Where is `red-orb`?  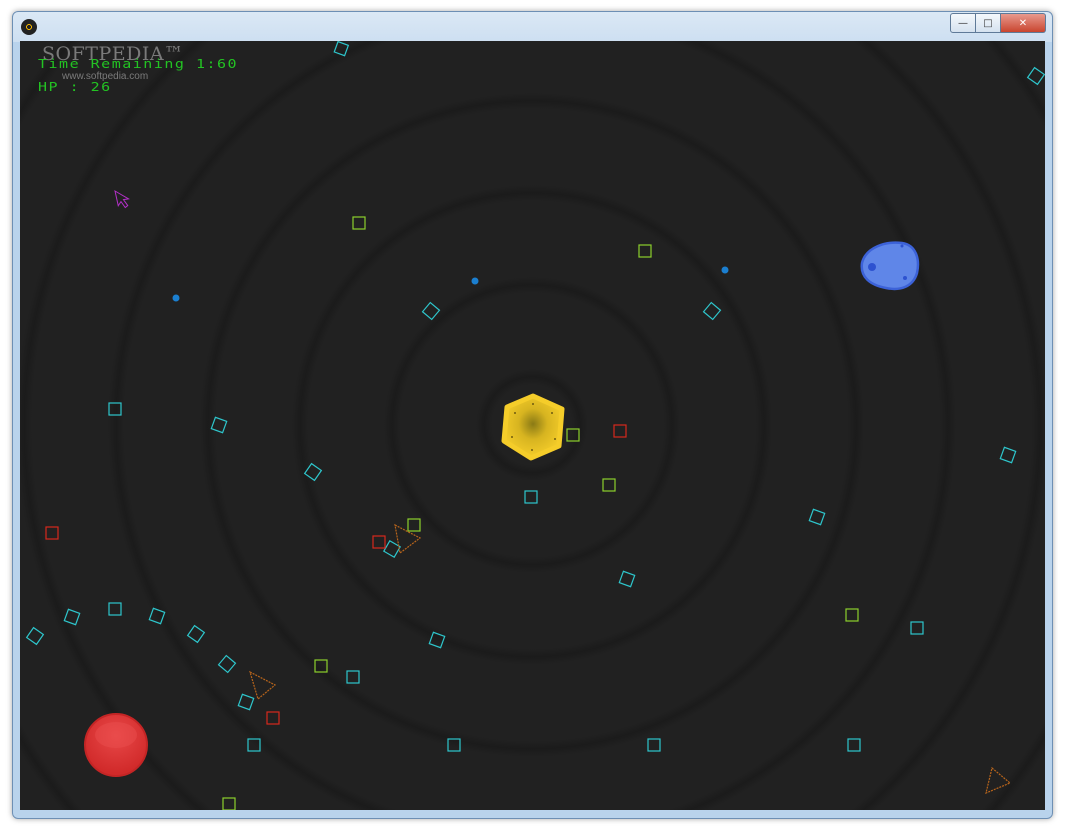
red-orb is located at coordinates (116, 745).